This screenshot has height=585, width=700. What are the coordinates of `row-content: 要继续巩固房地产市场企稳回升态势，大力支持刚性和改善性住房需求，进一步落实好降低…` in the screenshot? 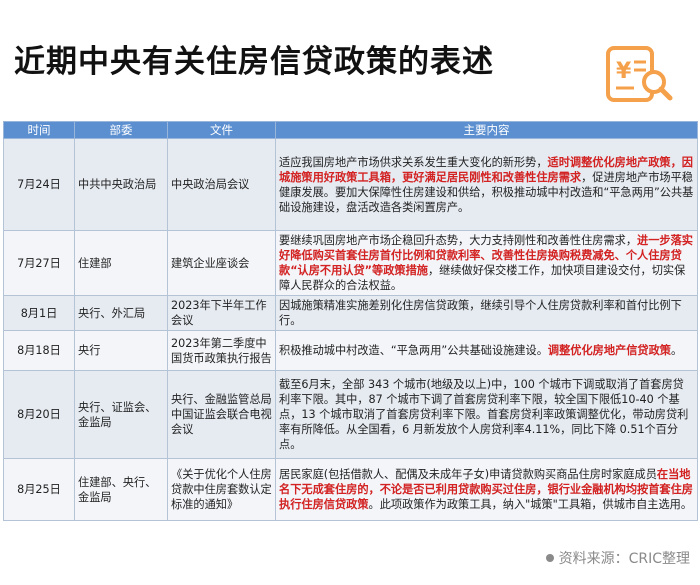 It's located at (486, 263).